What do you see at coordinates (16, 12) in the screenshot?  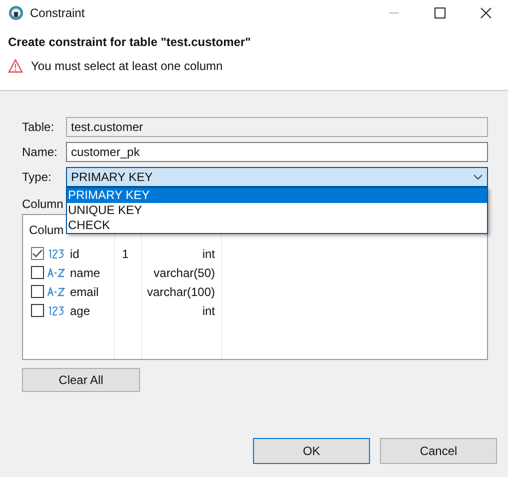 I see `app-icon` at bounding box center [16, 12].